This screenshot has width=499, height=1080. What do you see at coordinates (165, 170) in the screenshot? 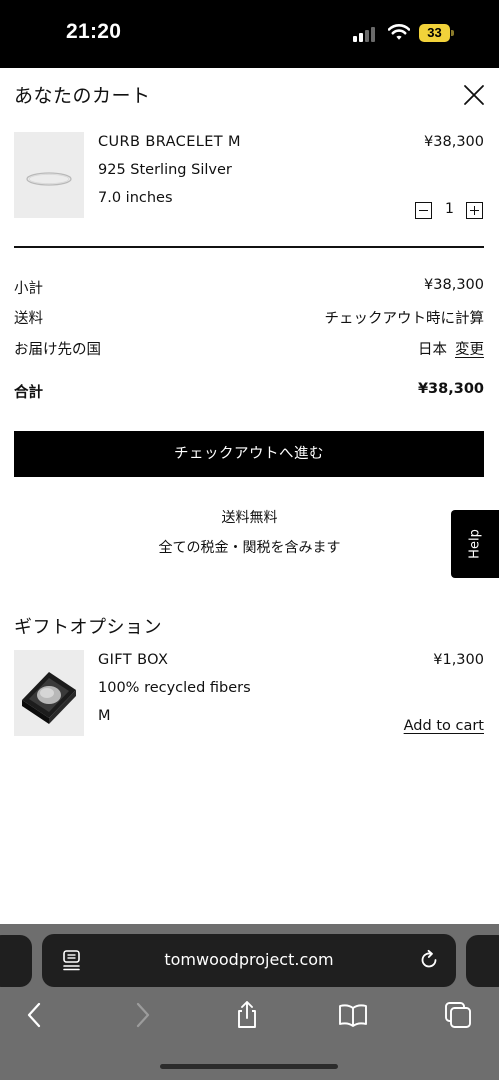
I see `product-material: 925 Sterling Silver` at bounding box center [165, 170].